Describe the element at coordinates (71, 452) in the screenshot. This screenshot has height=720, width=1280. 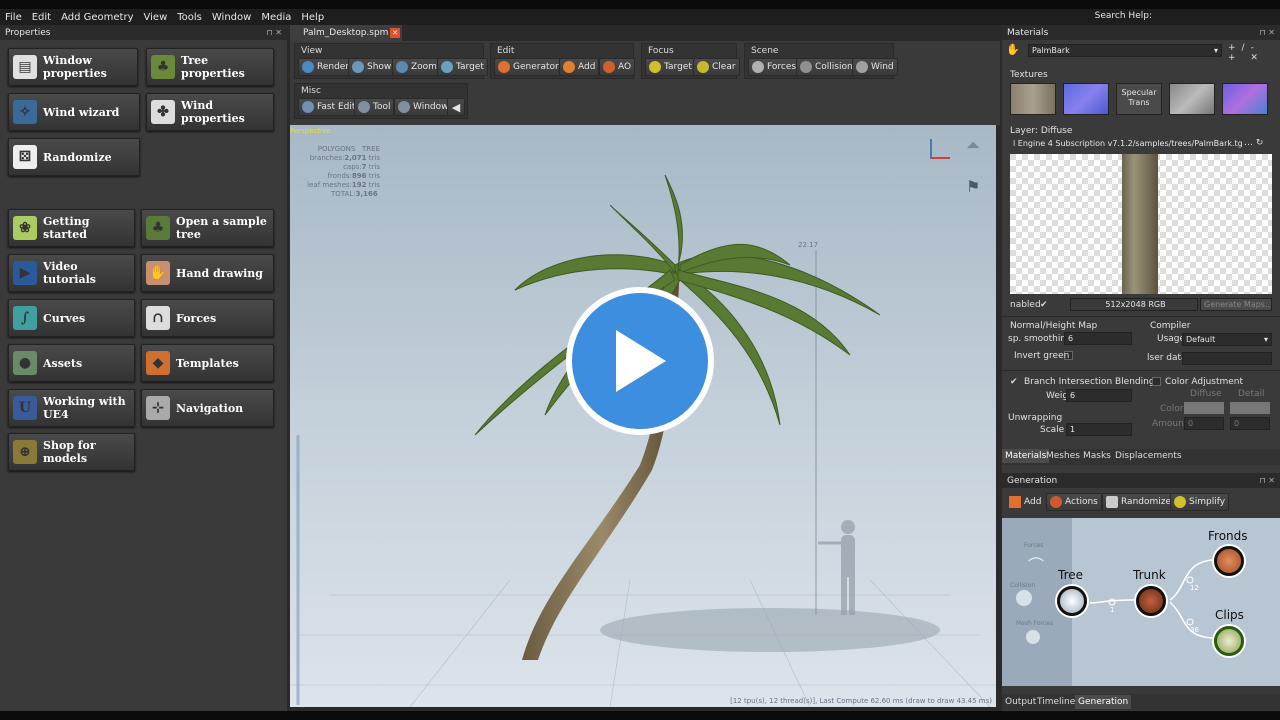
I see `shop-for-models-button: ⊕ Shop for models` at that location.